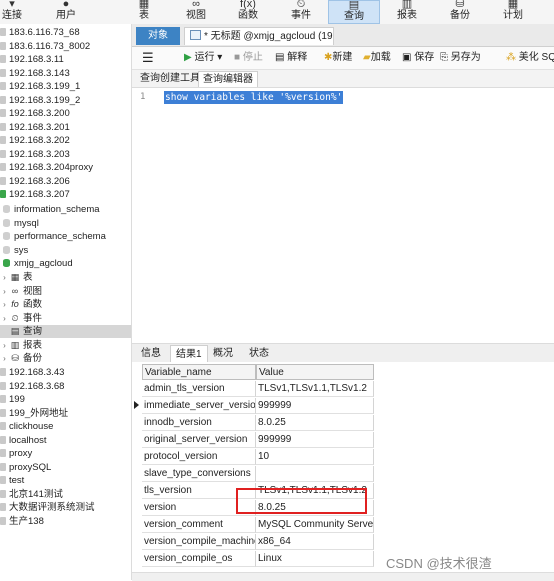 This screenshot has width=554, height=581. What do you see at coordinates (338, 58) in the screenshot?
I see `new-button: ✱新建` at bounding box center [338, 58].